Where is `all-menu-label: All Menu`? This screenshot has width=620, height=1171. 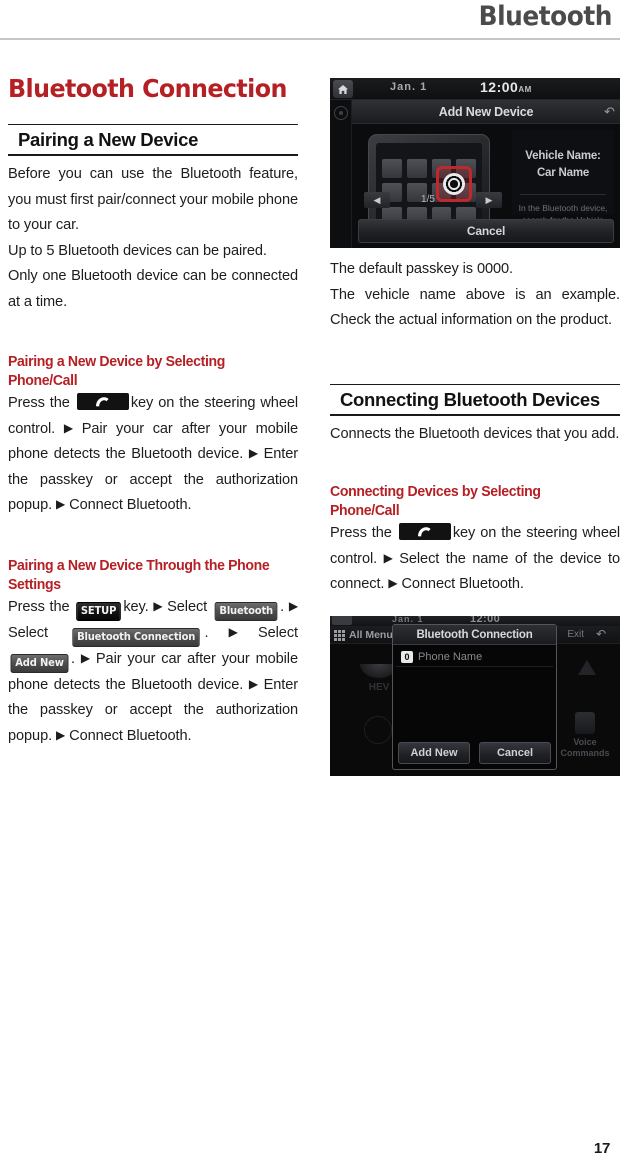
all-menu-label: All Menu is located at coordinates (371, 635).